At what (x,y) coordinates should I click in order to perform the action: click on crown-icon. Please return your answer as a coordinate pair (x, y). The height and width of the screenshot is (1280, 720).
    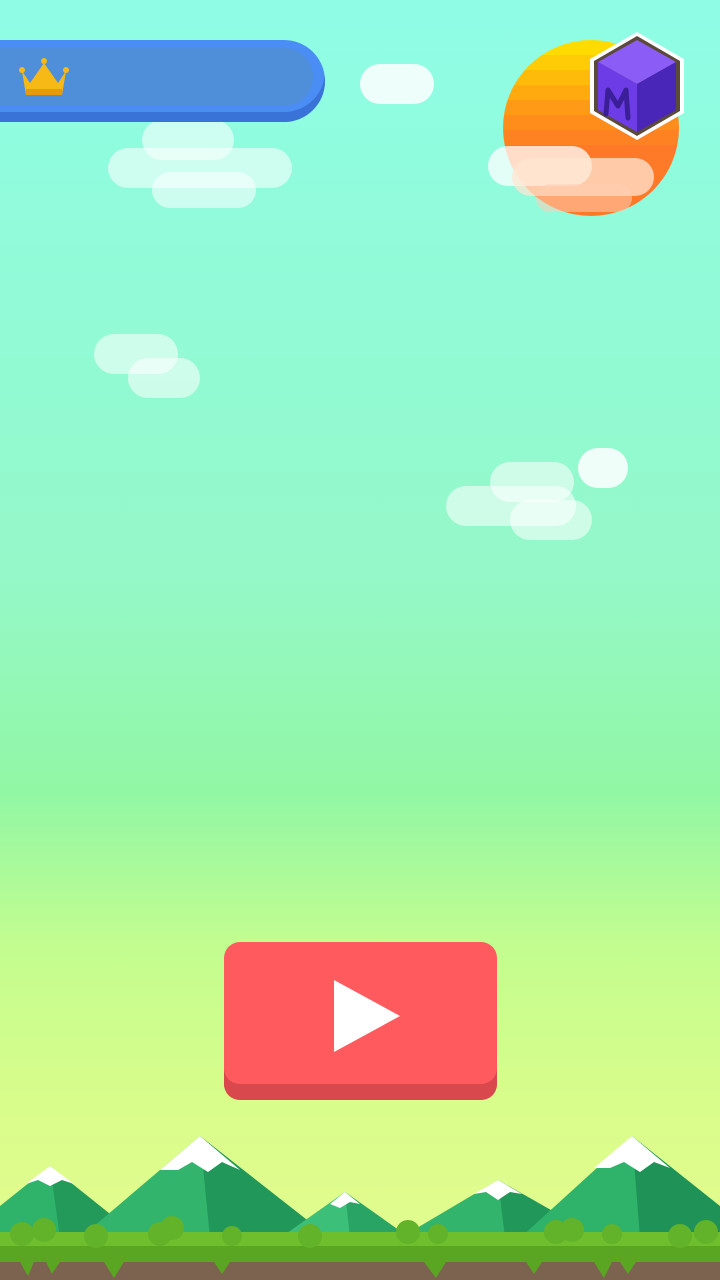
    Looking at the image, I should click on (44, 76).